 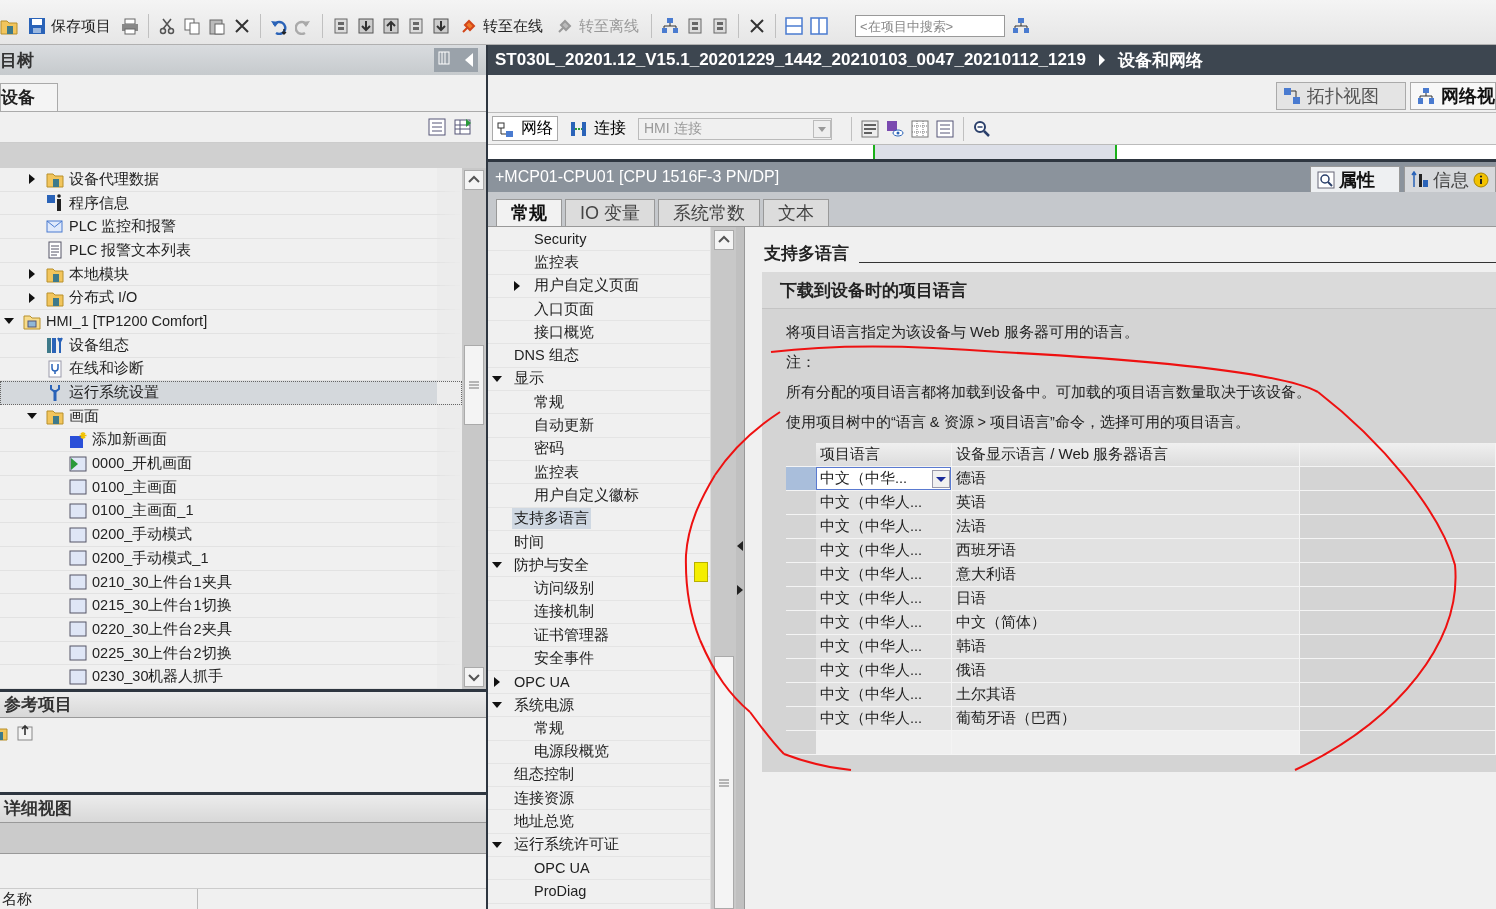 What do you see at coordinates (801, 362) in the screenshot?
I see `paragraph: 注：` at bounding box center [801, 362].